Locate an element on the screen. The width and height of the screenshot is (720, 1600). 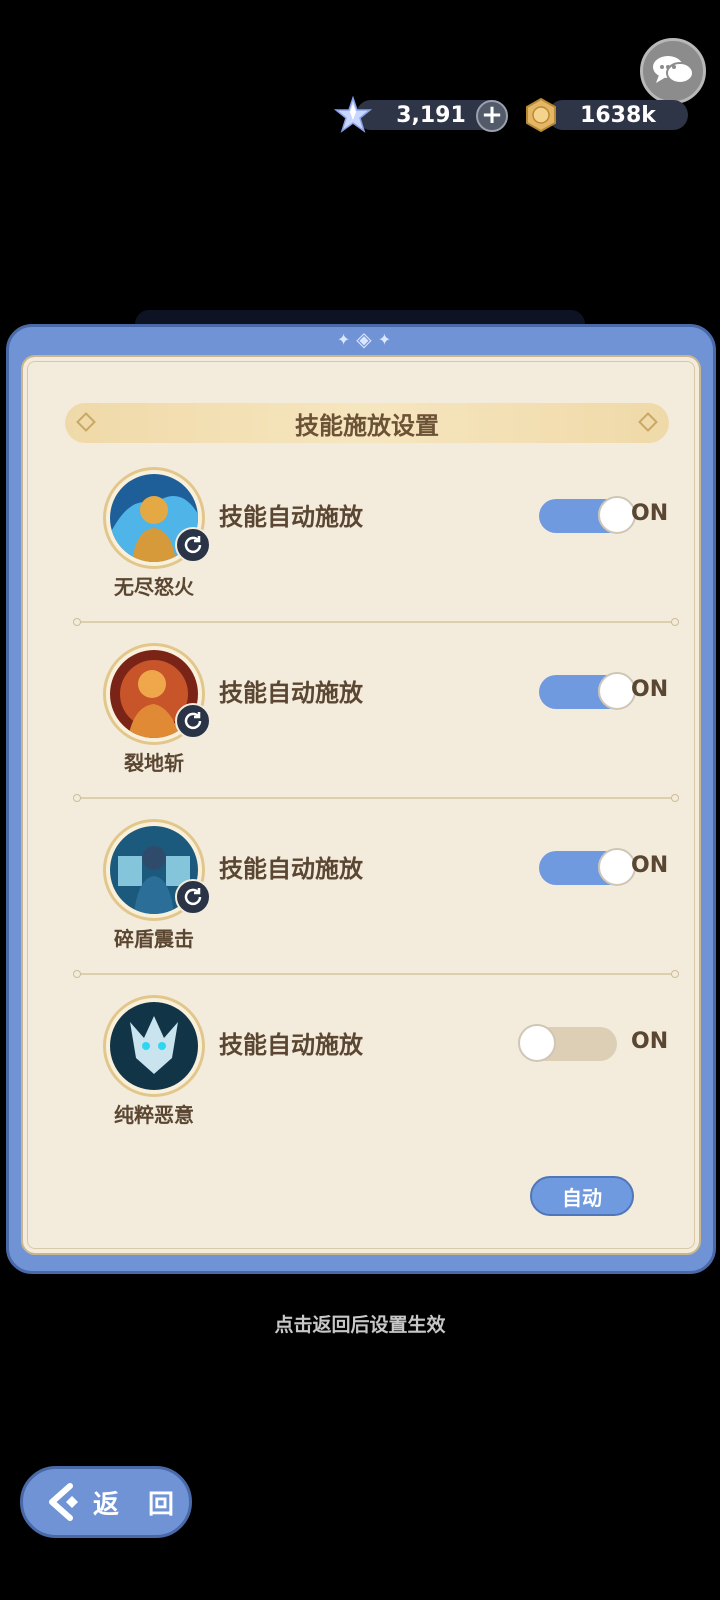
back-button: 返 回 is located at coordinates (106, 1502).